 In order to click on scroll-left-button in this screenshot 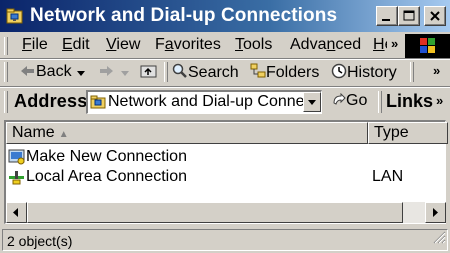, I will do `click(16, 212)`.